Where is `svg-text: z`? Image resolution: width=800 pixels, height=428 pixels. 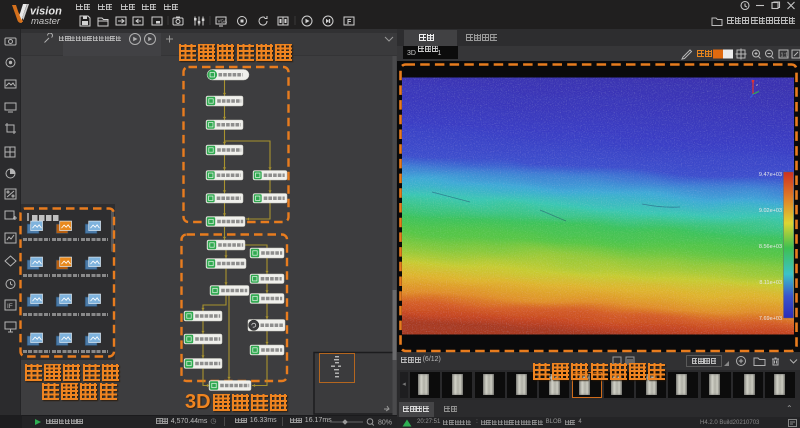 svg-text: z is located at coordinates (757, 84).